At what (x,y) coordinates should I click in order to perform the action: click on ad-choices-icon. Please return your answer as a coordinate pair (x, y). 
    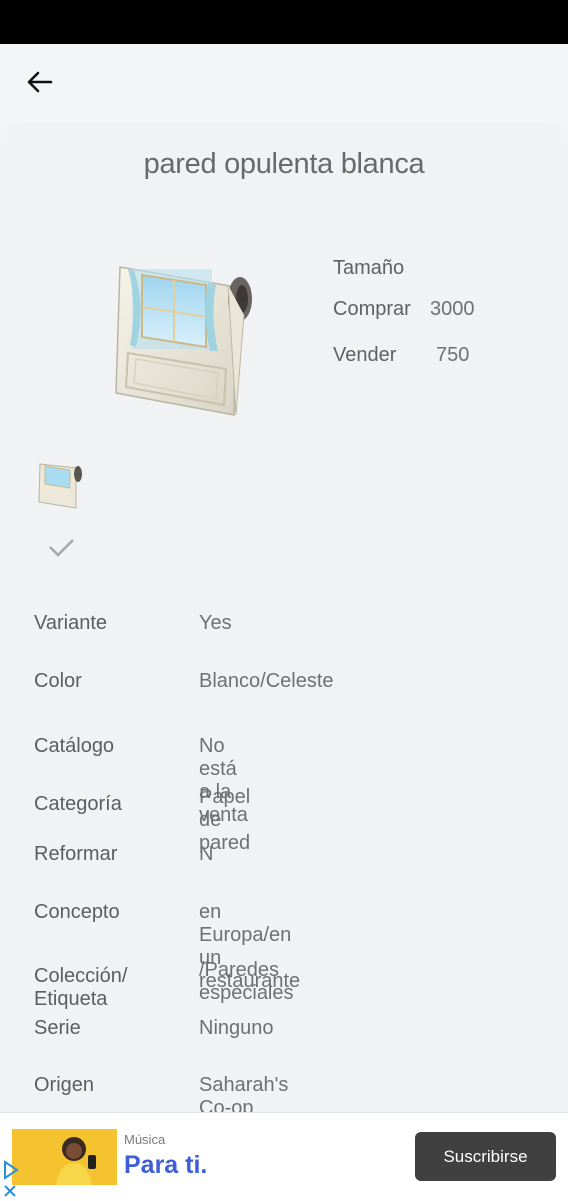
    Looking at the image, I should click on (11, 1170).